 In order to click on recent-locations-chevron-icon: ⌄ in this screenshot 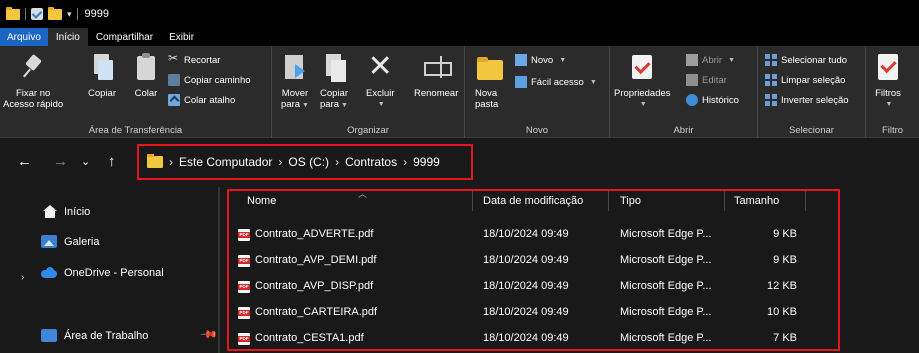, I will do `click(85, 161)`.